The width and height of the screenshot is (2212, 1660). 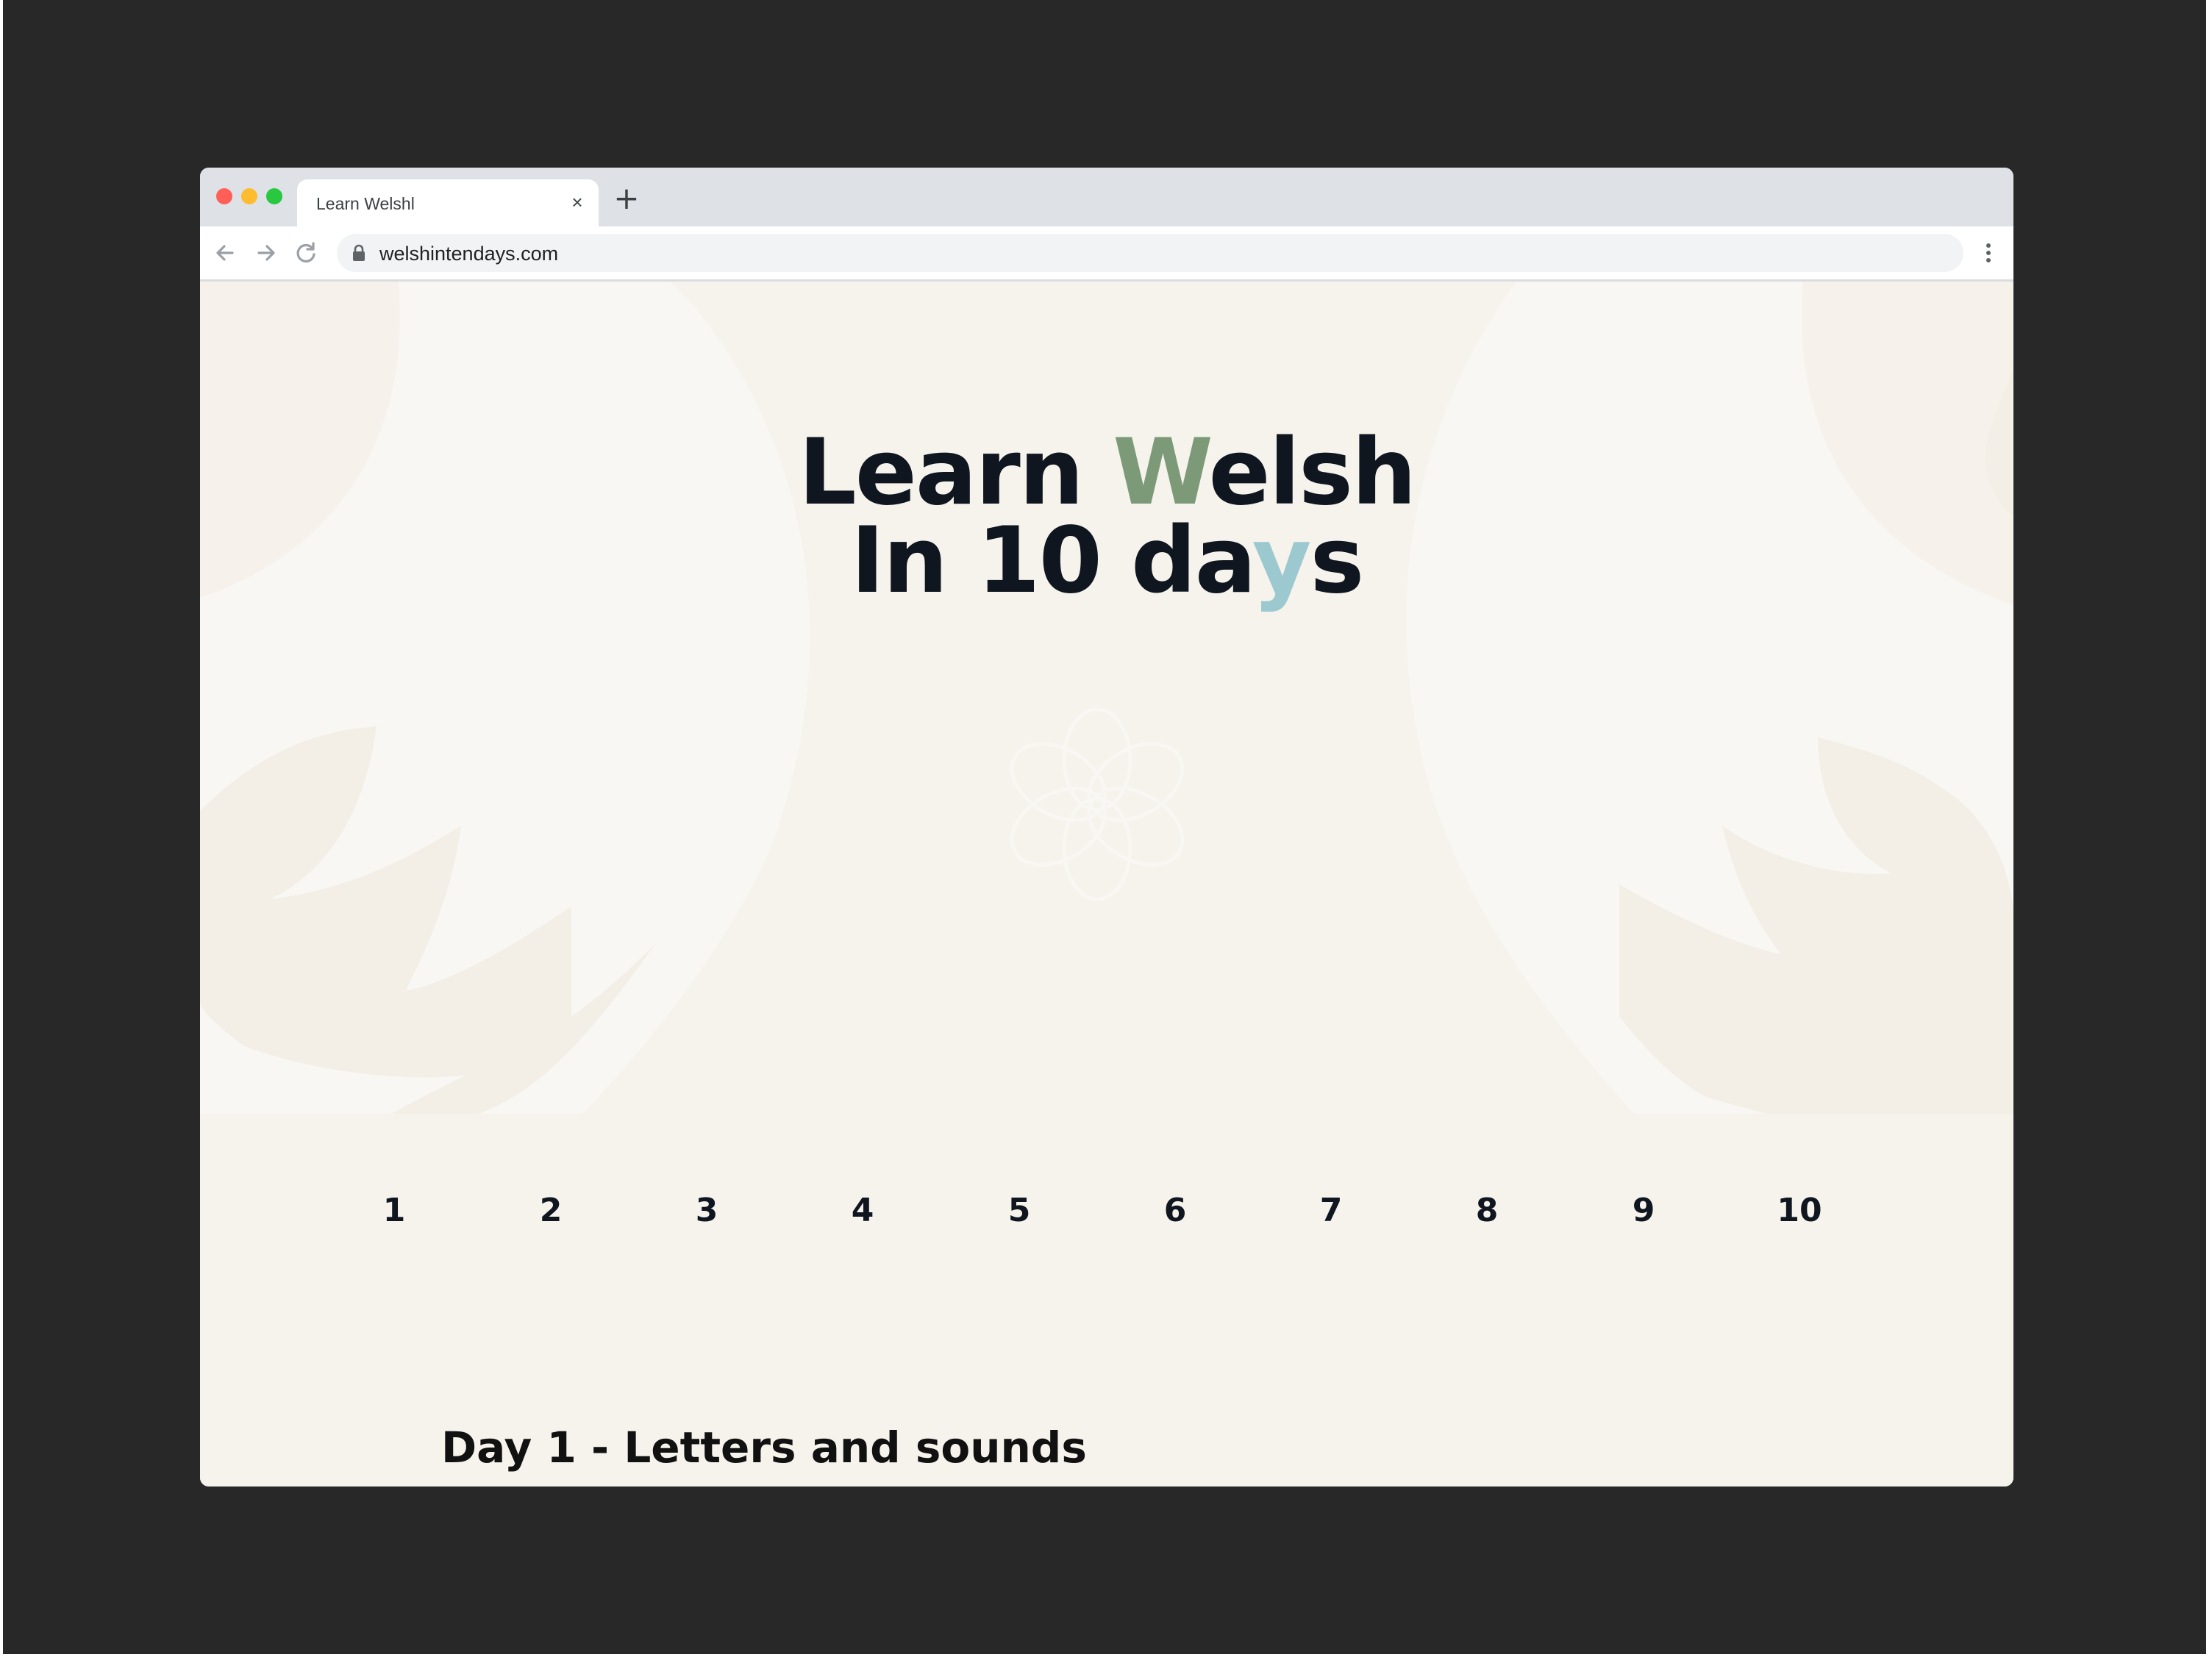 What do you see at coordinates (551, 1210) in the screenshot?
I see `day-link-2: 2` at bounding box center [551, 1210].